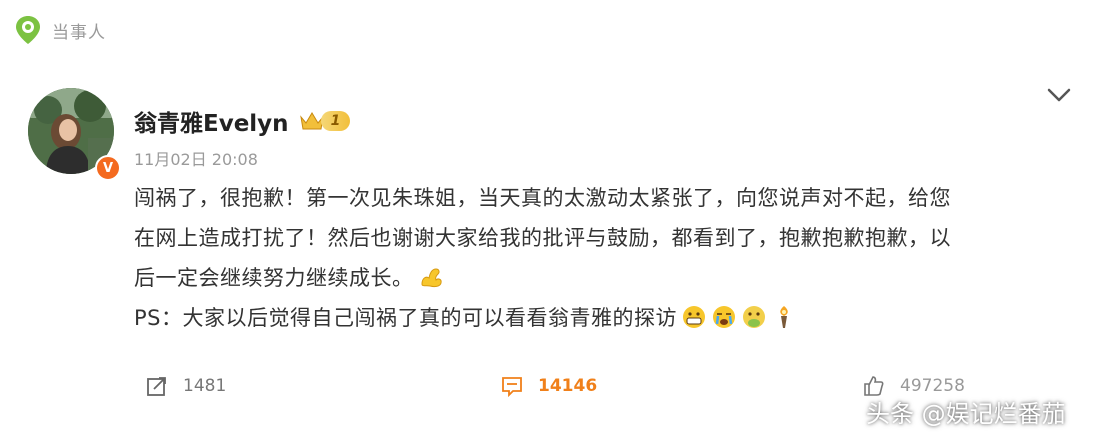 The image size is (1108, 434). Describe the element at coordinates (694, 317) in the screenshot. I see `grimace-emoji-icon` at that location.